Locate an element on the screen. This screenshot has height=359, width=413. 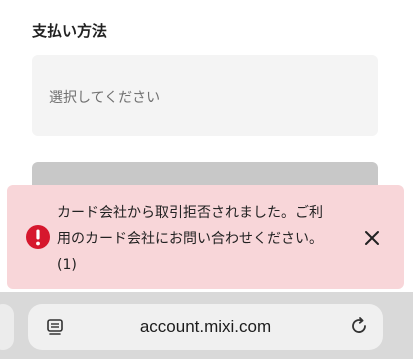
toast-message-line: カード会社から取引拒否されました。ご利 is located at coordinates (190, 213).